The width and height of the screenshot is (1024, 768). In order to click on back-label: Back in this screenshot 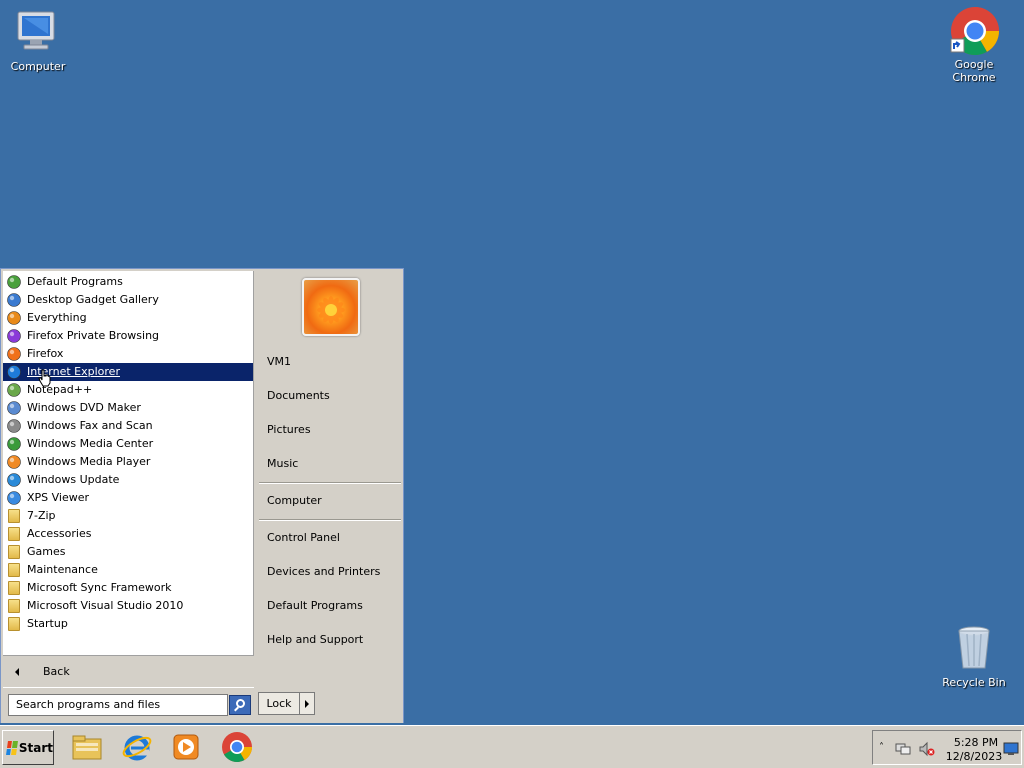, I will do `click(56, 671)`.